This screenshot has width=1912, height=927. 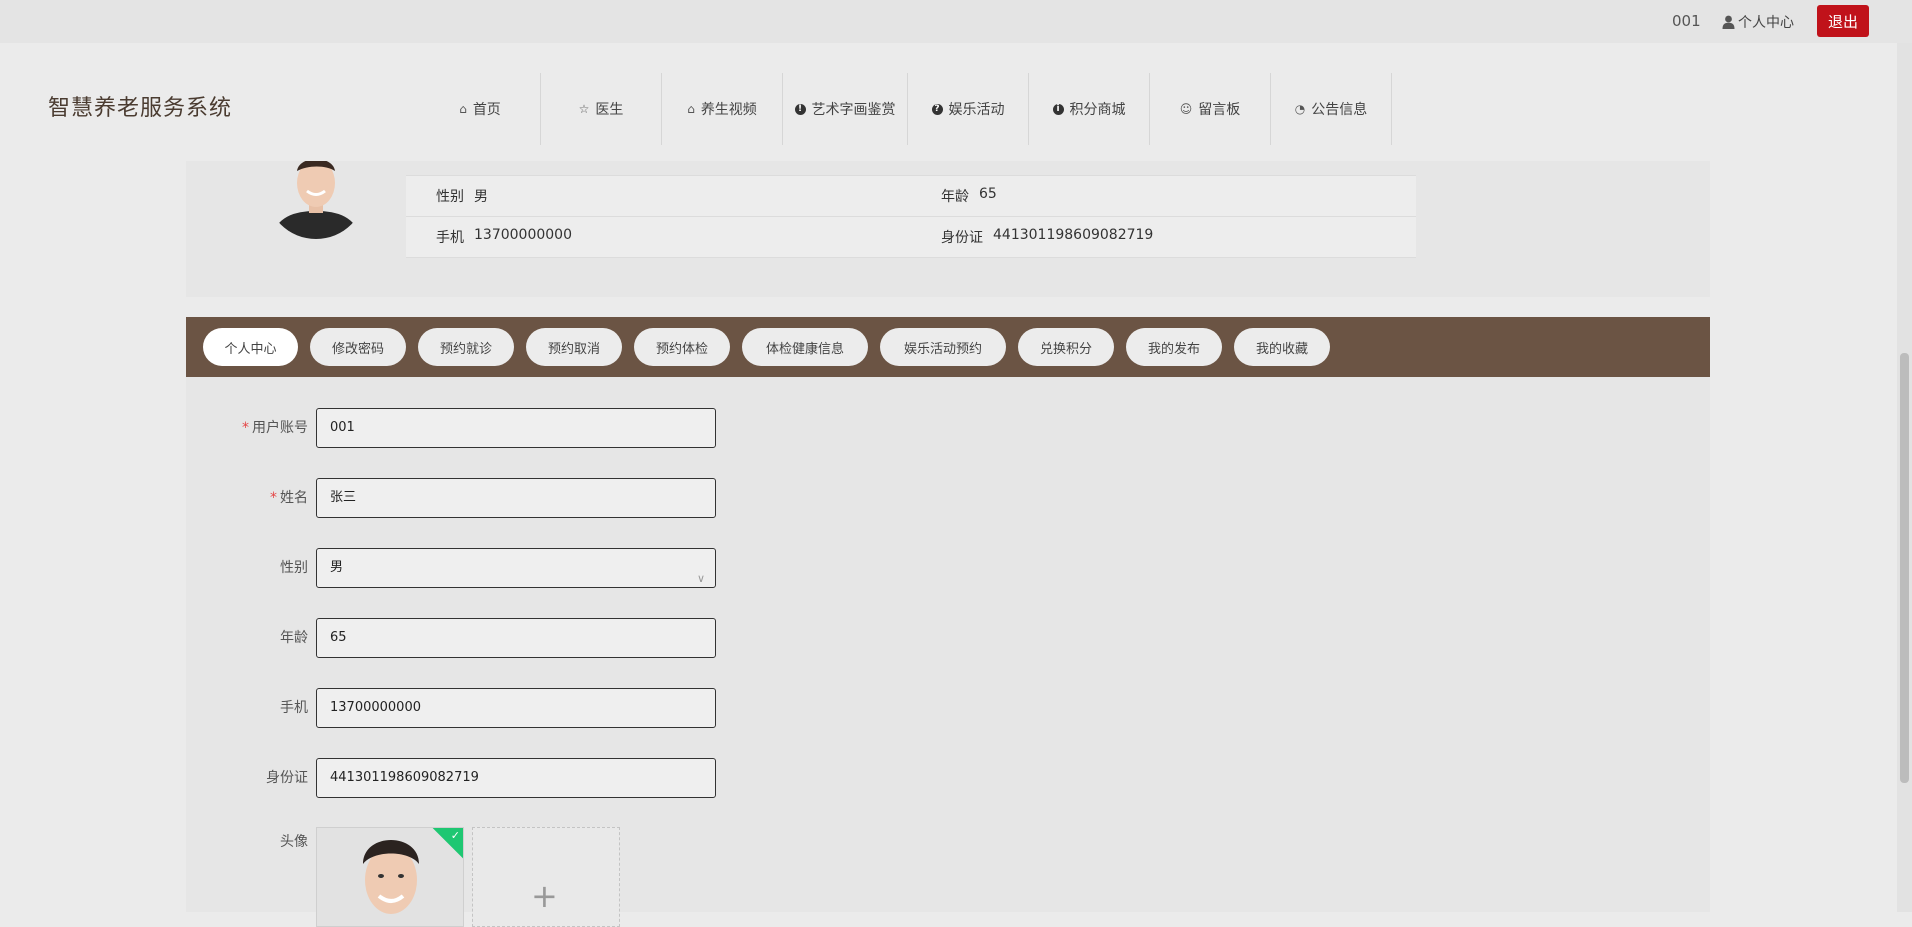 What do you see at coordinates (955, 197) in the screenshot?
I see `info-label: 年龄` at bounding box center [955, 197].